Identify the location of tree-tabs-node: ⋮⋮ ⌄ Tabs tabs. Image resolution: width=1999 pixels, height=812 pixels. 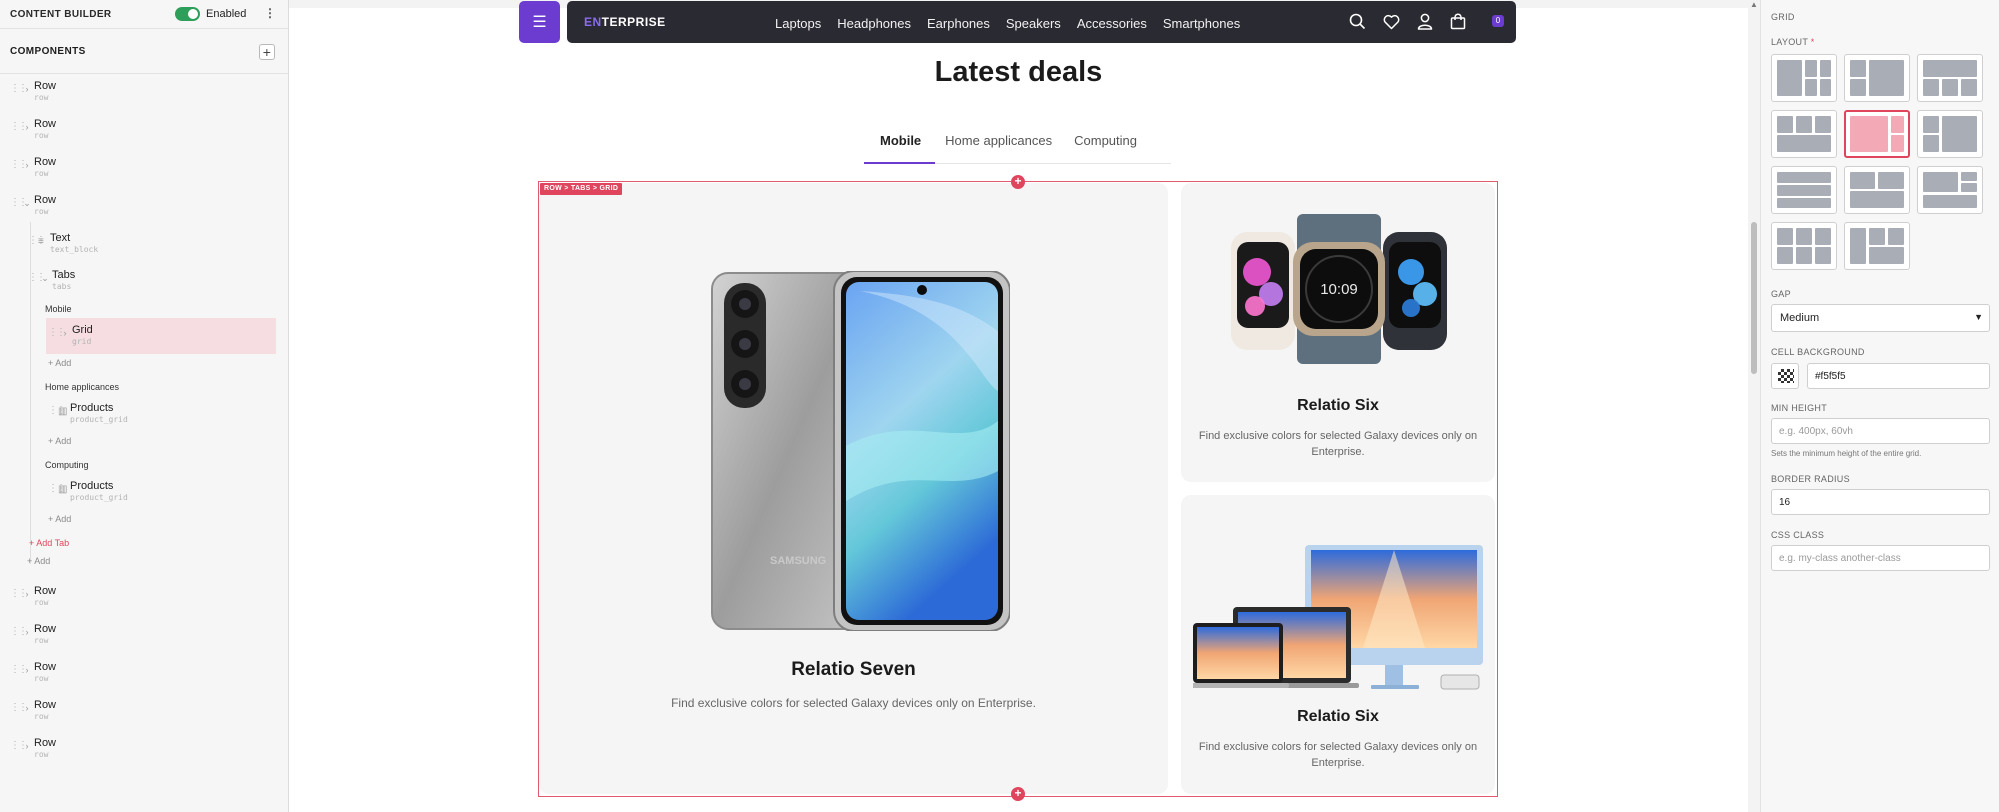
(51, 281).